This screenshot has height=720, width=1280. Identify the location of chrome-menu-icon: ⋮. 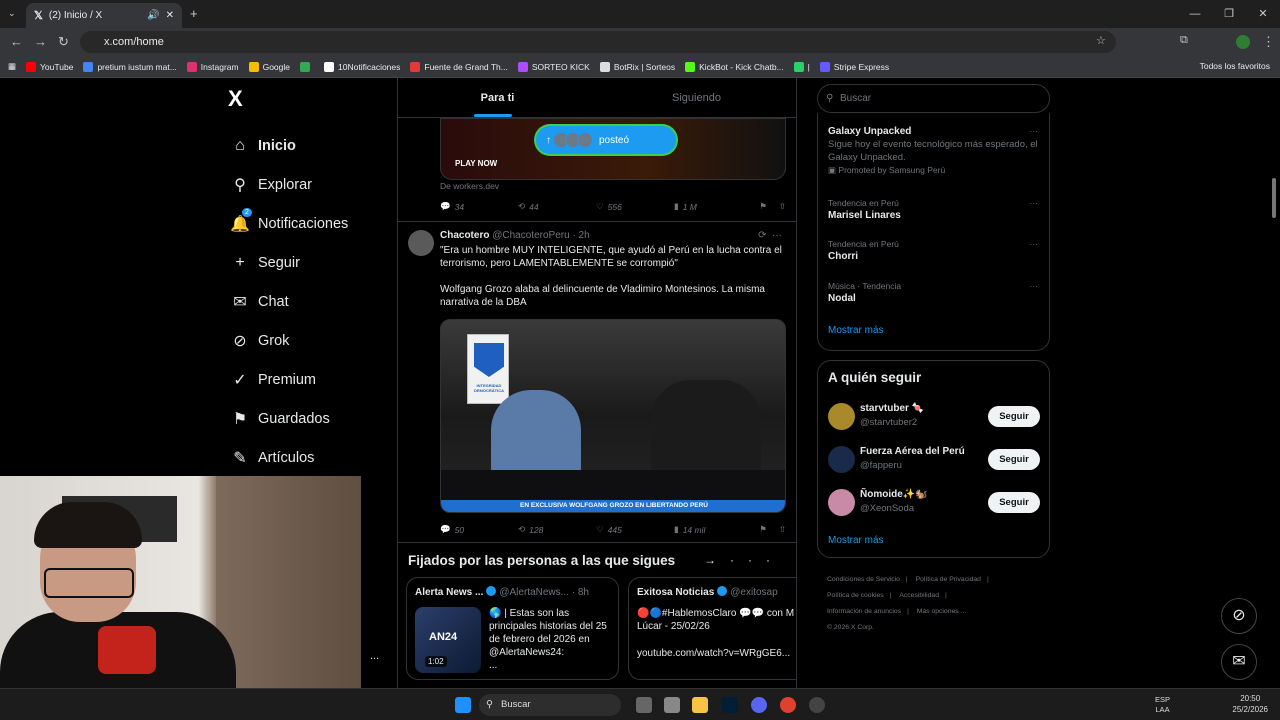
(1268, 42).